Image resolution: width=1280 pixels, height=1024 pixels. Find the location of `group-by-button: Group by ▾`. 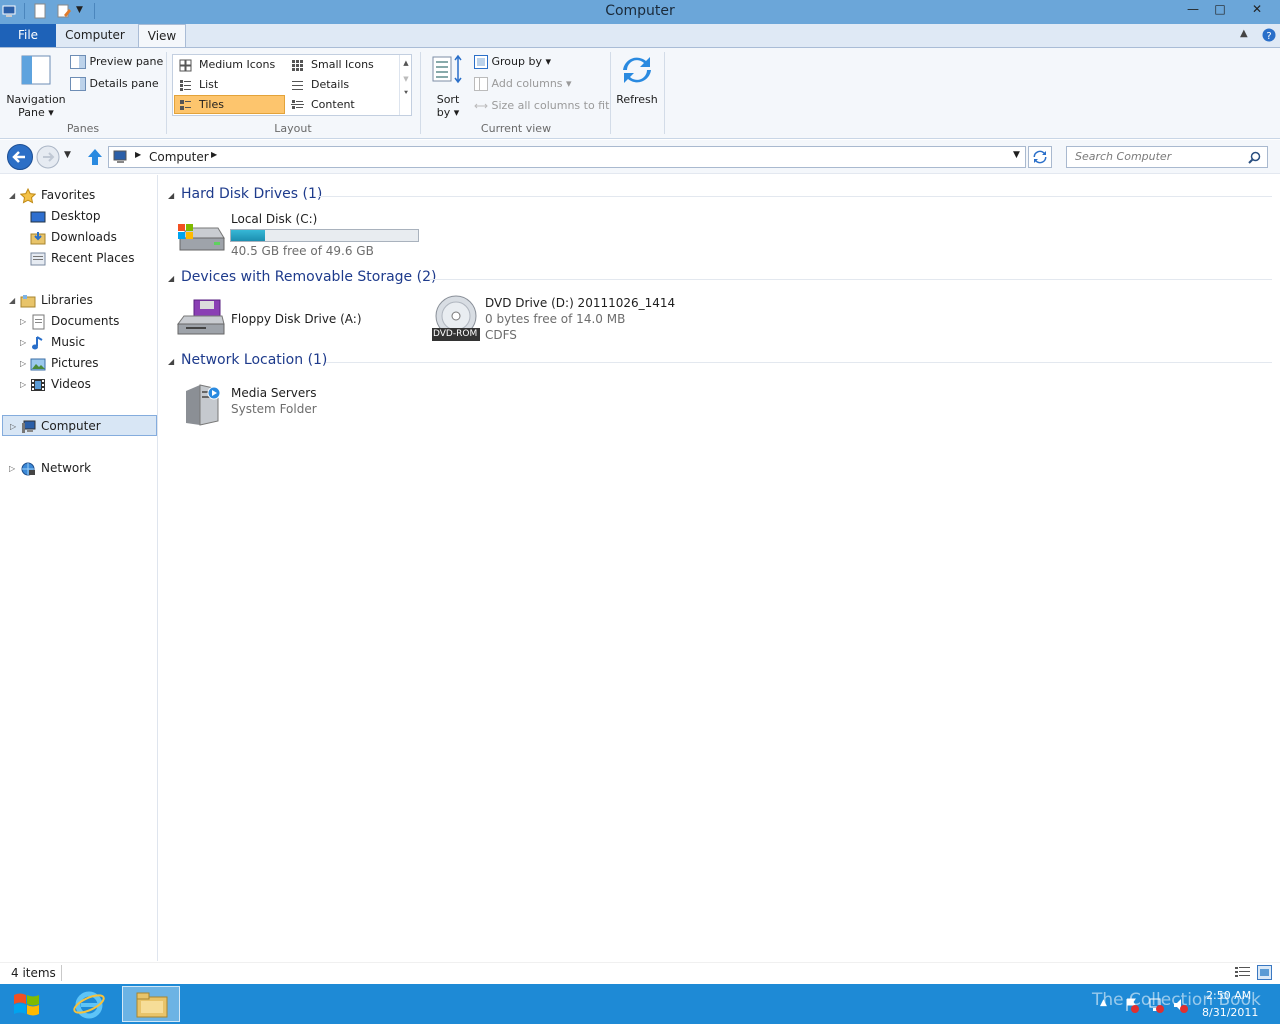

group-by-button: Group by ▾ is located at coordinates (512, 62).